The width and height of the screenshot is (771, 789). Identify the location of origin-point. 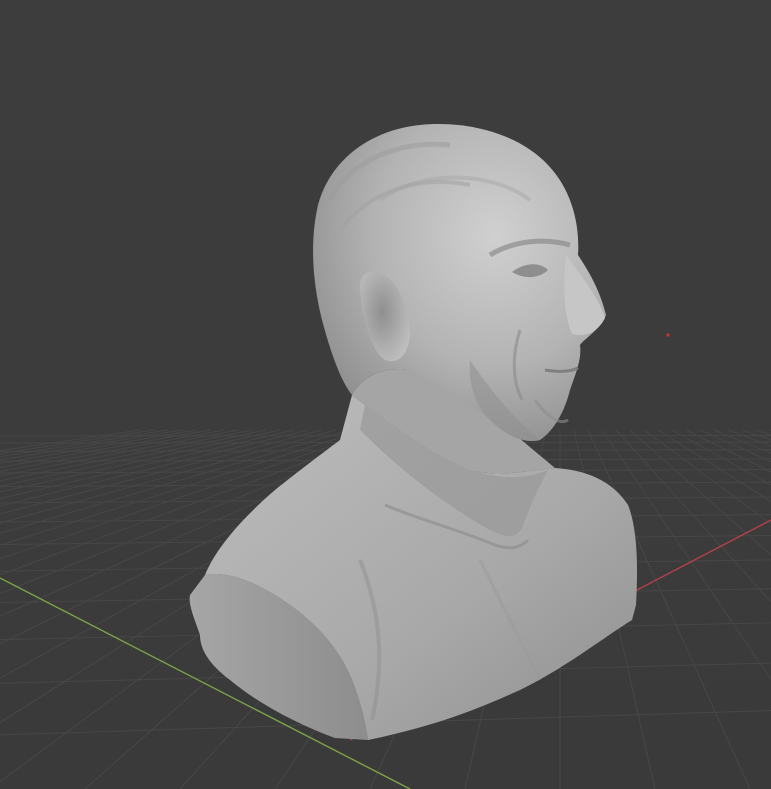
(668, 335).